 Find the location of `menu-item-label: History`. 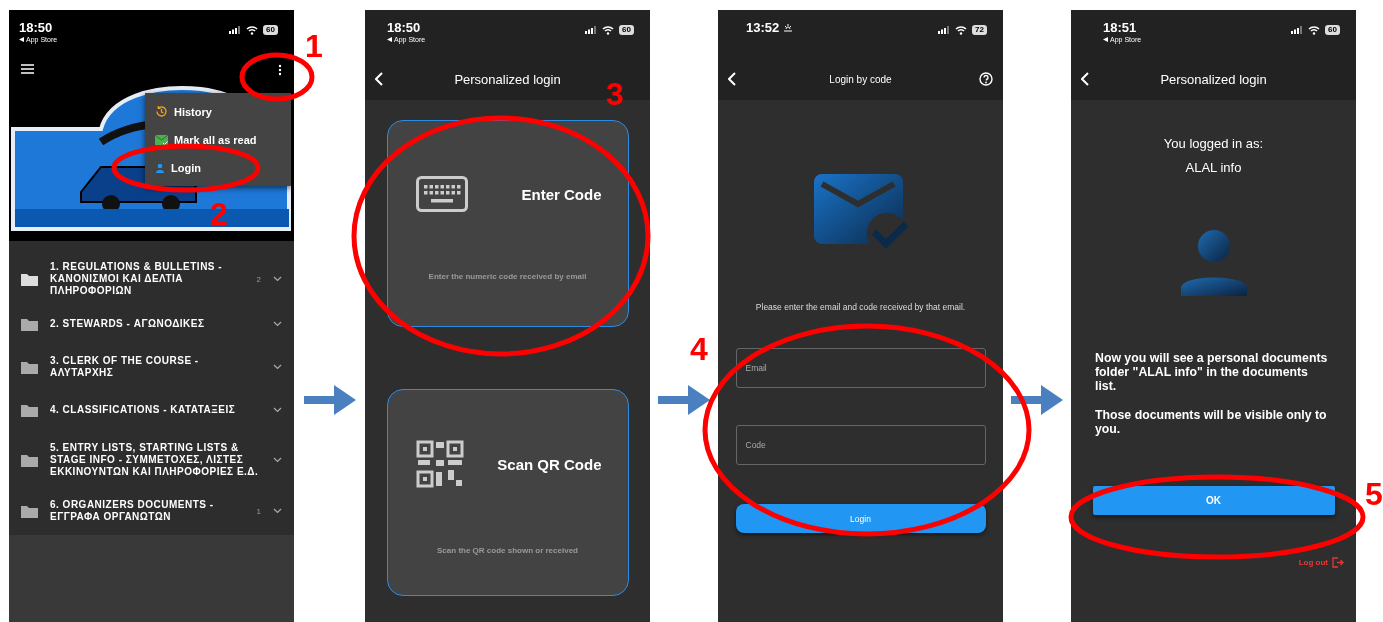

menu-item-label: History is located at coordinates (193, 111).